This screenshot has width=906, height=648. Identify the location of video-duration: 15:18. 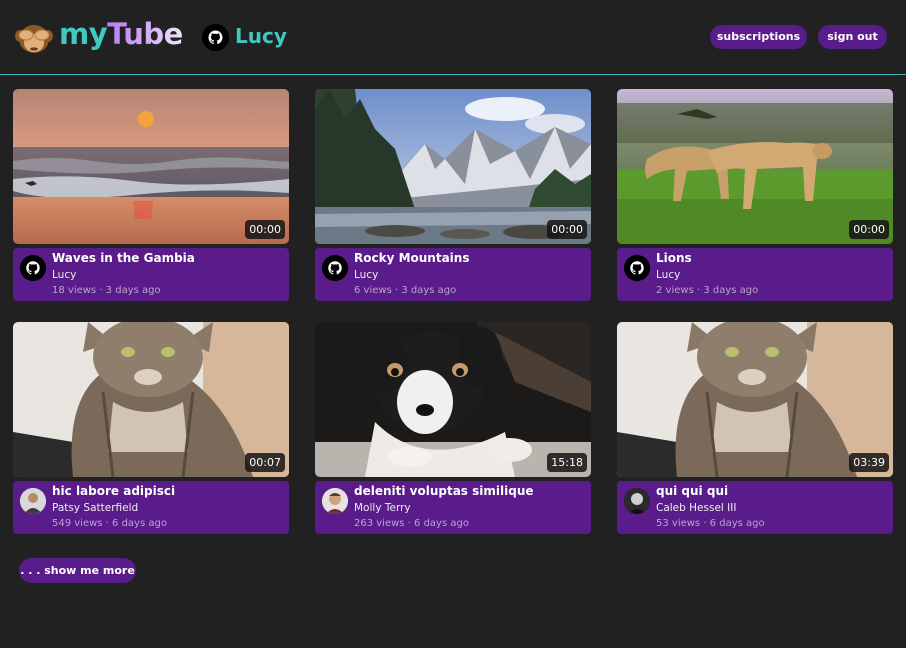
(567, 462).